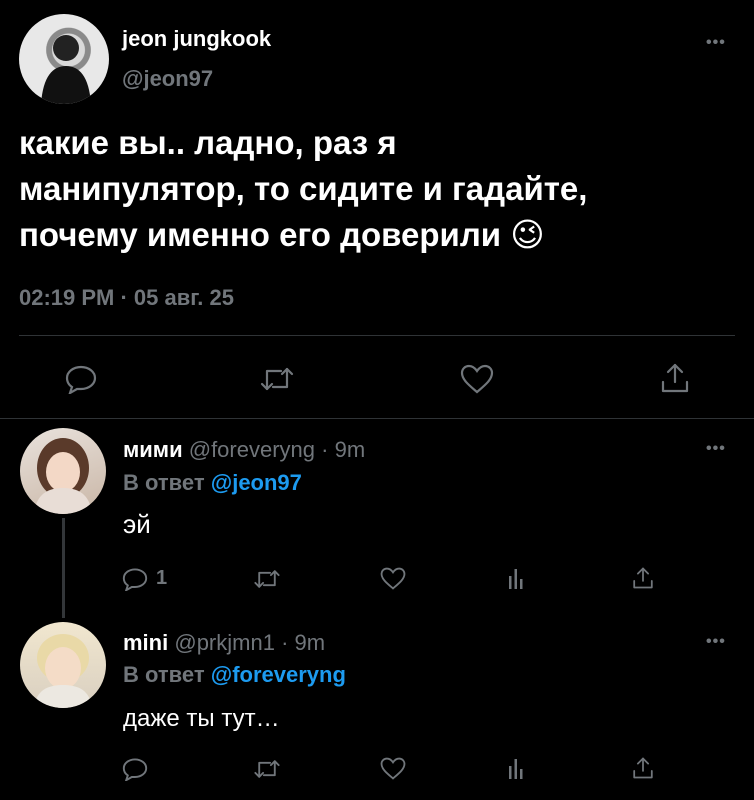 The height and width of the screenshot is (800, 754). Describe the element at coordinates (64, 59) in the screenshot. I see `author-avatar` at that location.